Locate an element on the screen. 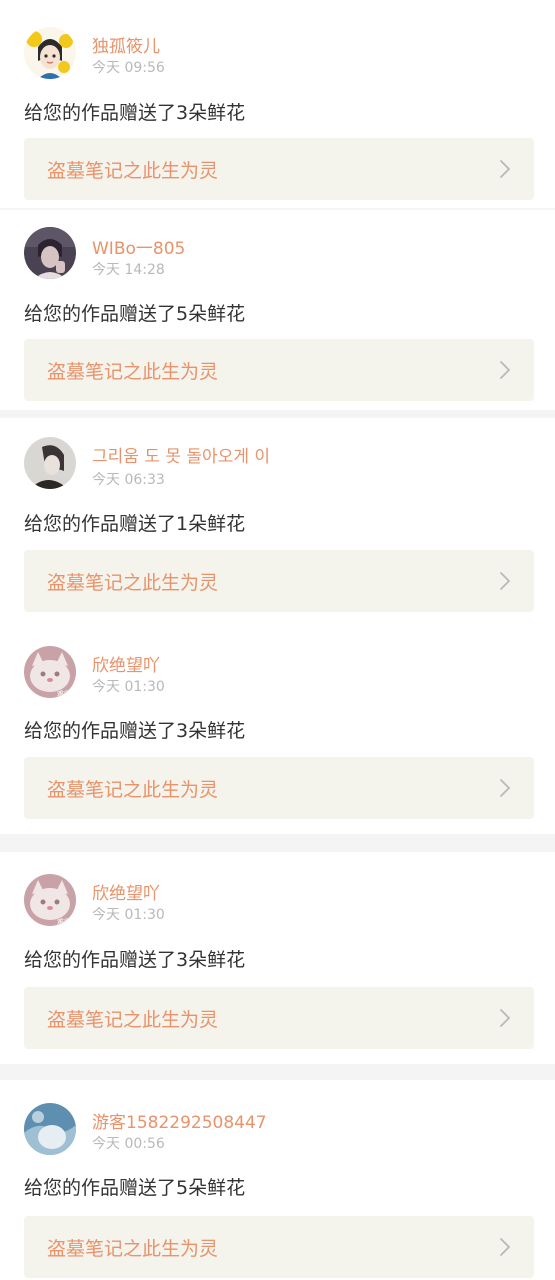  timestamp: 今天 14:28 is located at coordinates (128, 270).